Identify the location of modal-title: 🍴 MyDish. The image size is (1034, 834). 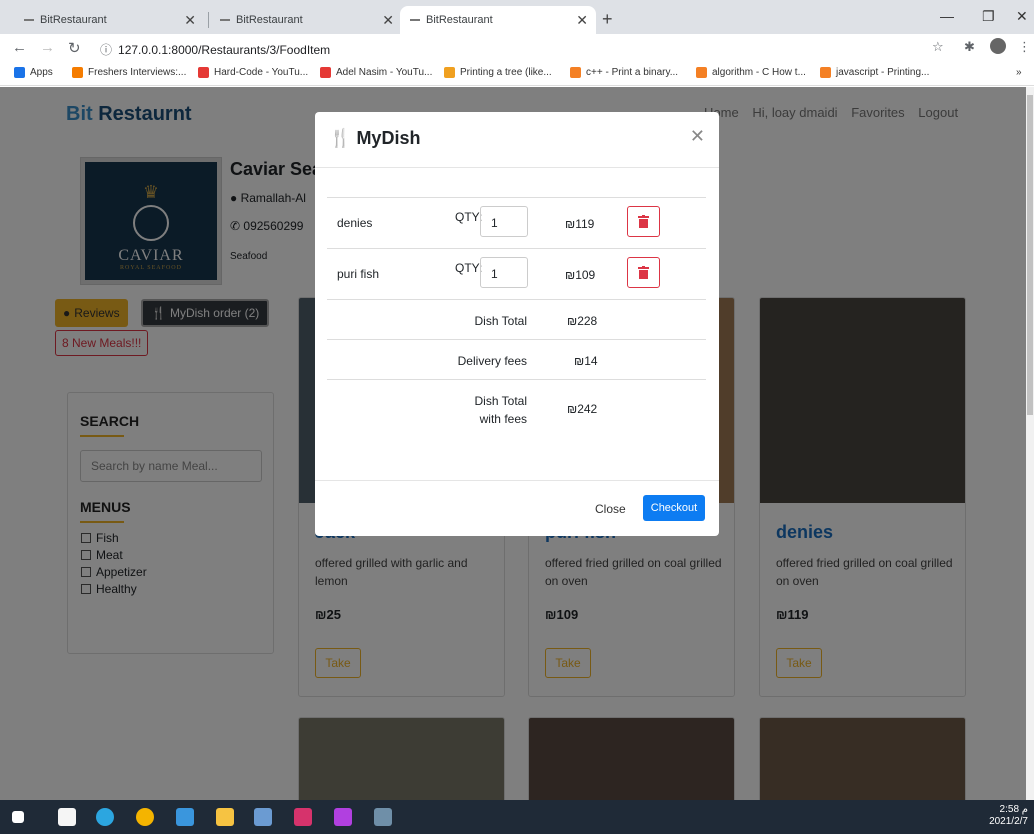
(374, 138).